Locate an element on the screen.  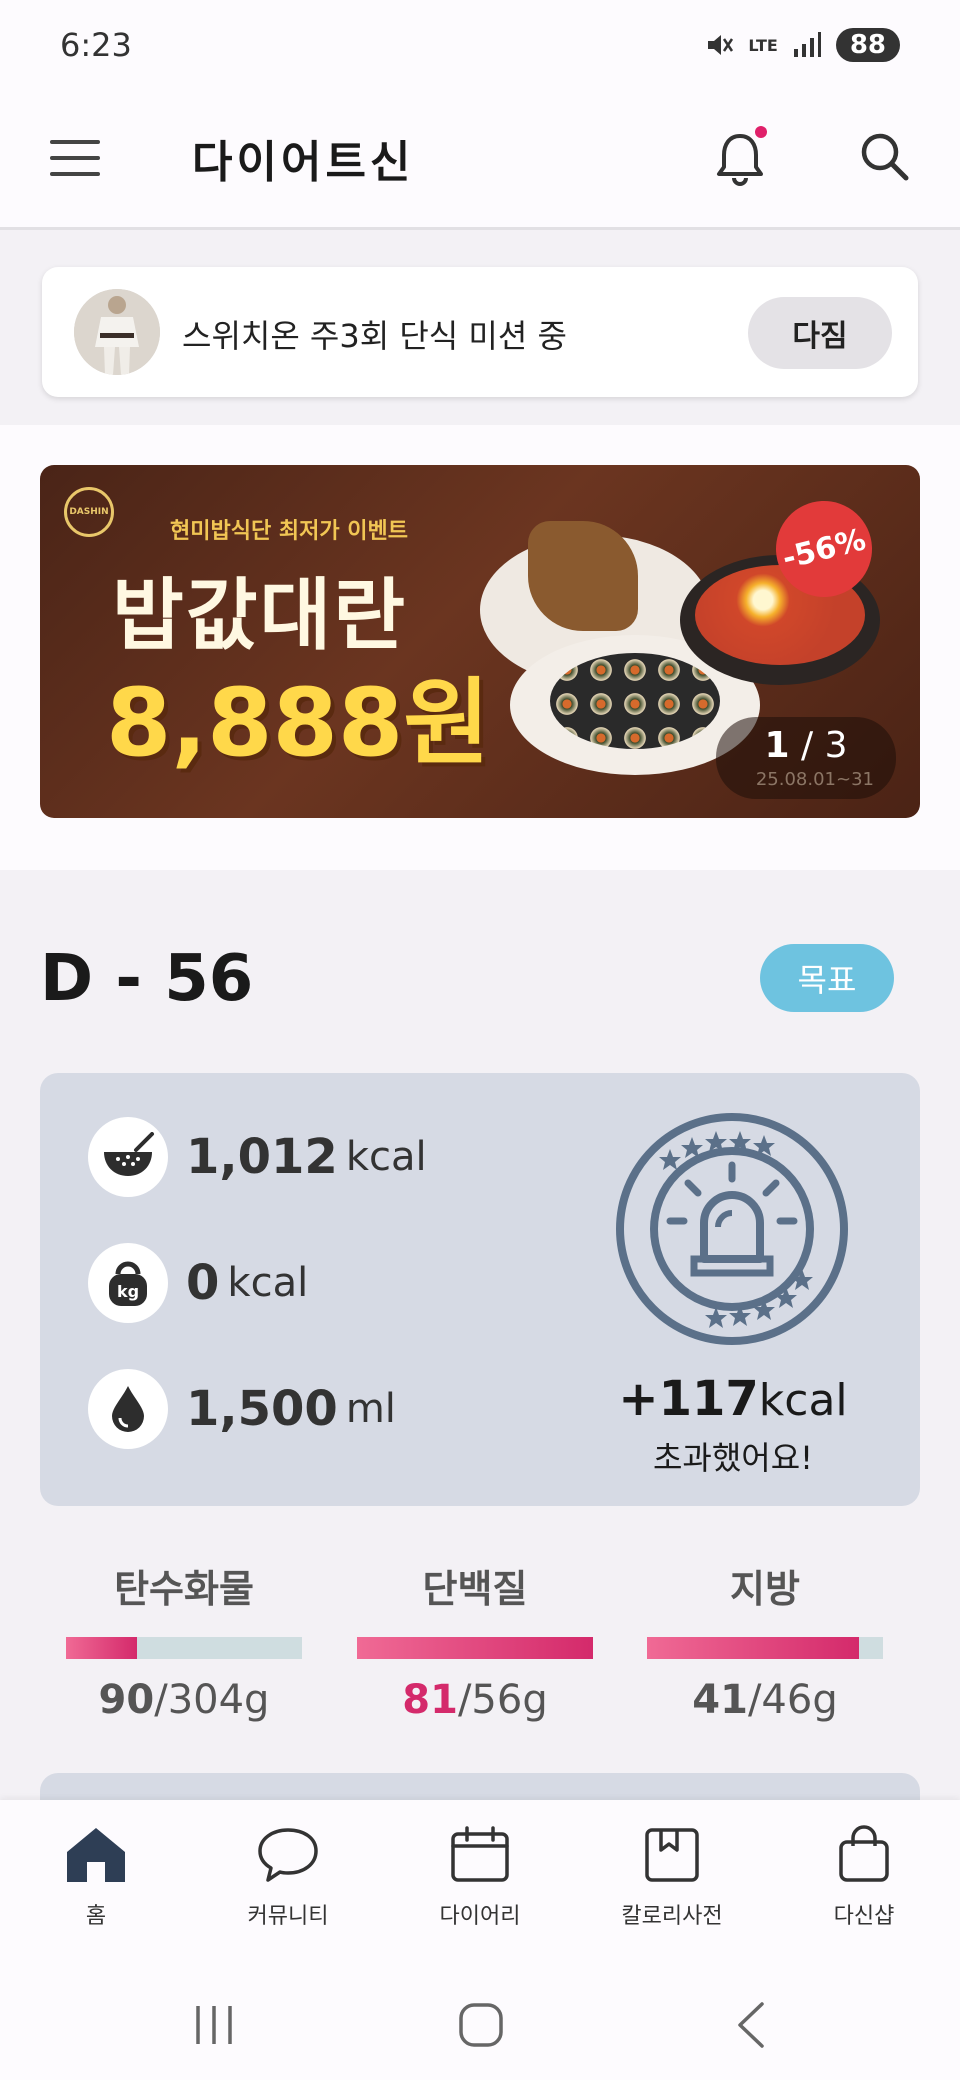
intake-unit: kcal is located at coordinates (386, 1157).